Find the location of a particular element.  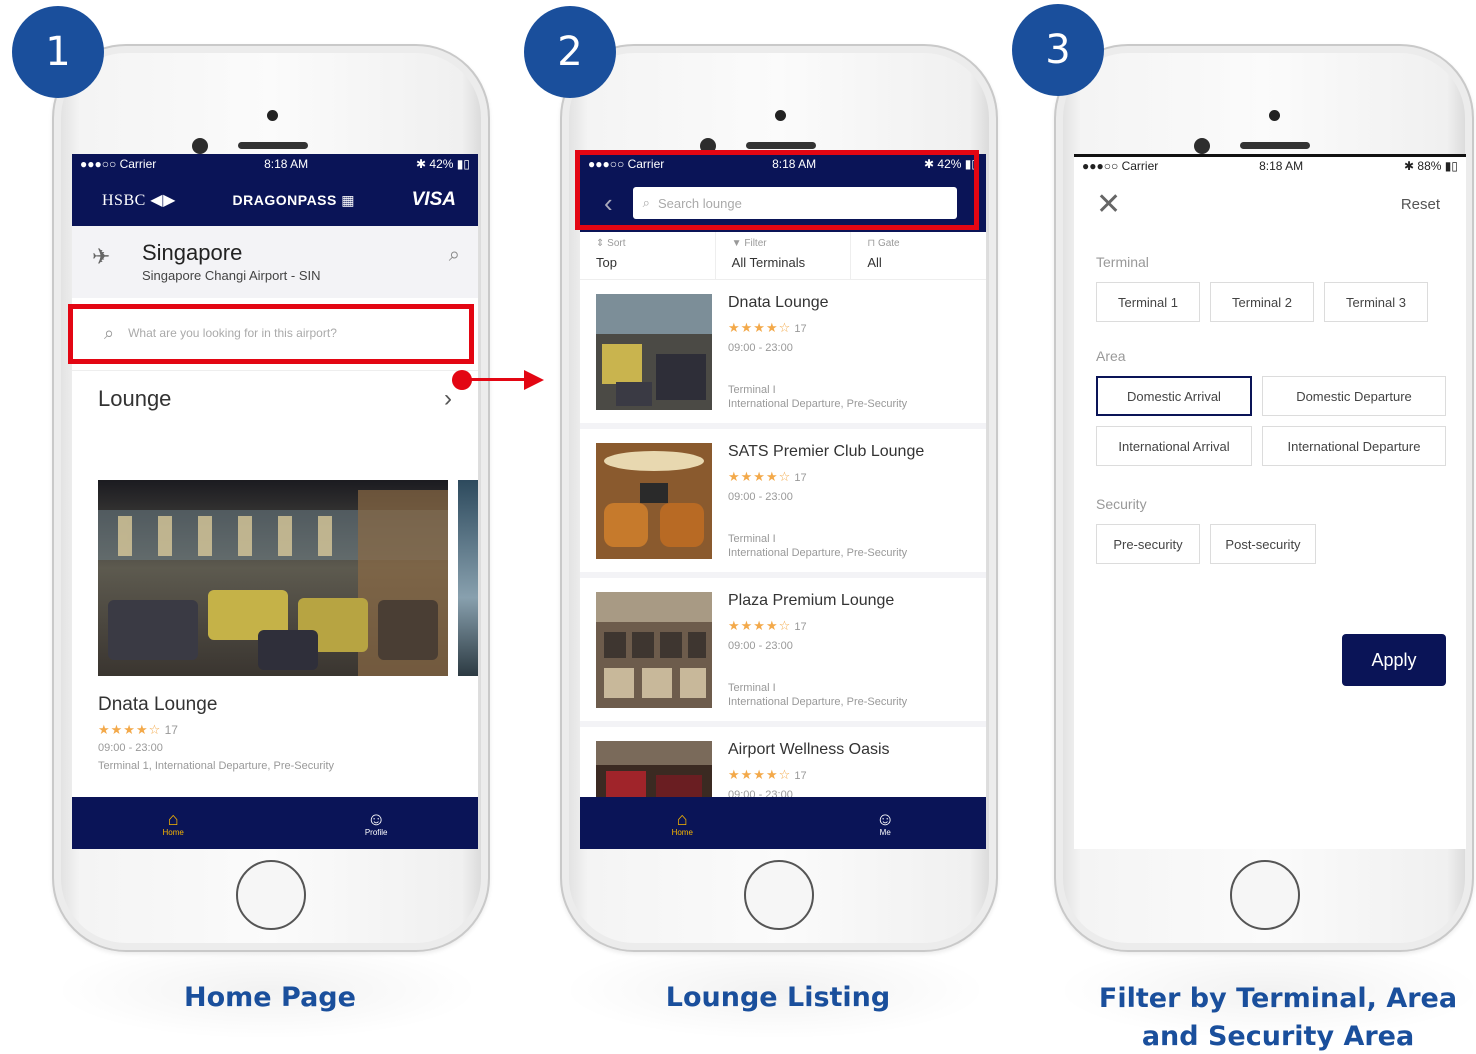

lounge-rating: ★★★★☆ 17 is located at coordinates (767, 775).